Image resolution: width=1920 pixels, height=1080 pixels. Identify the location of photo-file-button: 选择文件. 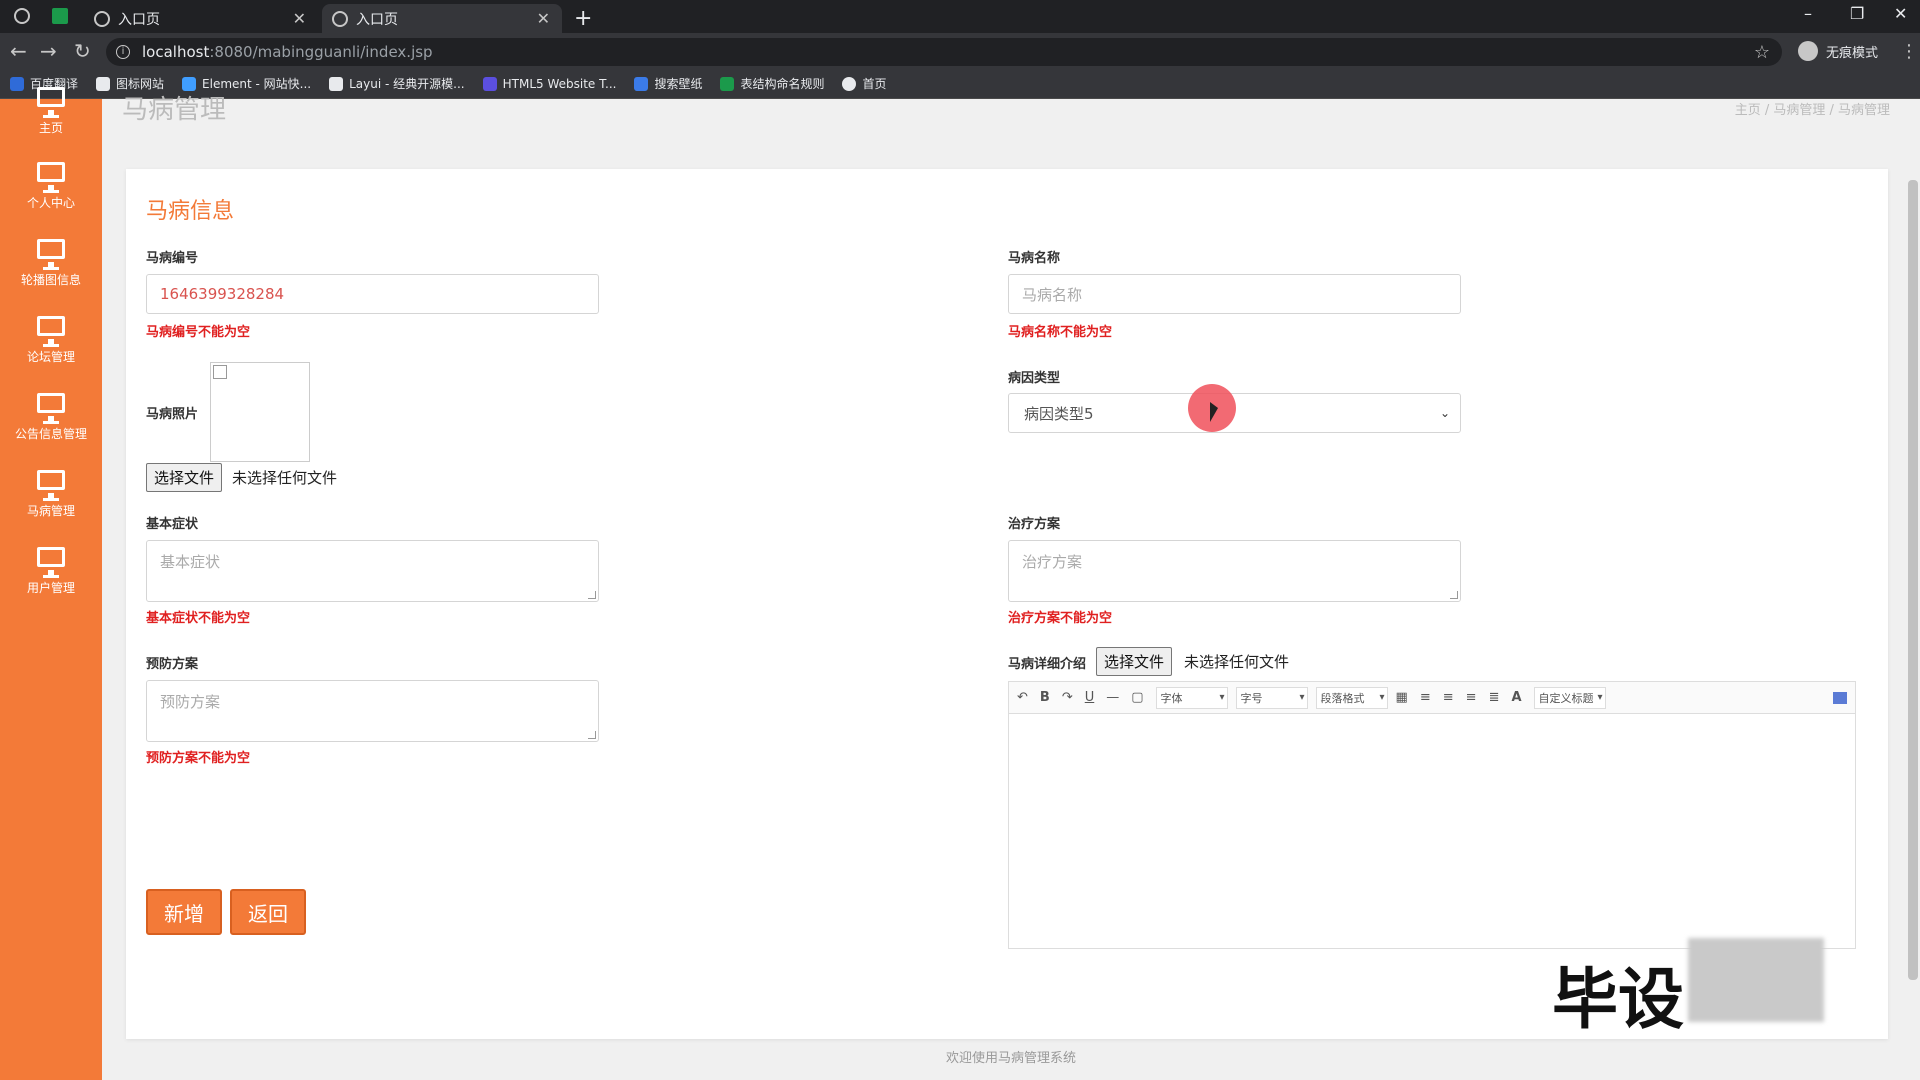
(184, 477).